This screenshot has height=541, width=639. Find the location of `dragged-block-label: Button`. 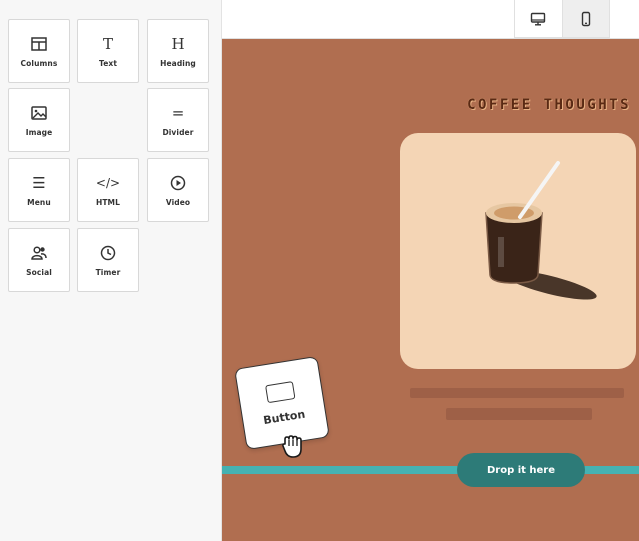

dragged-block-label: Button is located at coordinates (284, 417).